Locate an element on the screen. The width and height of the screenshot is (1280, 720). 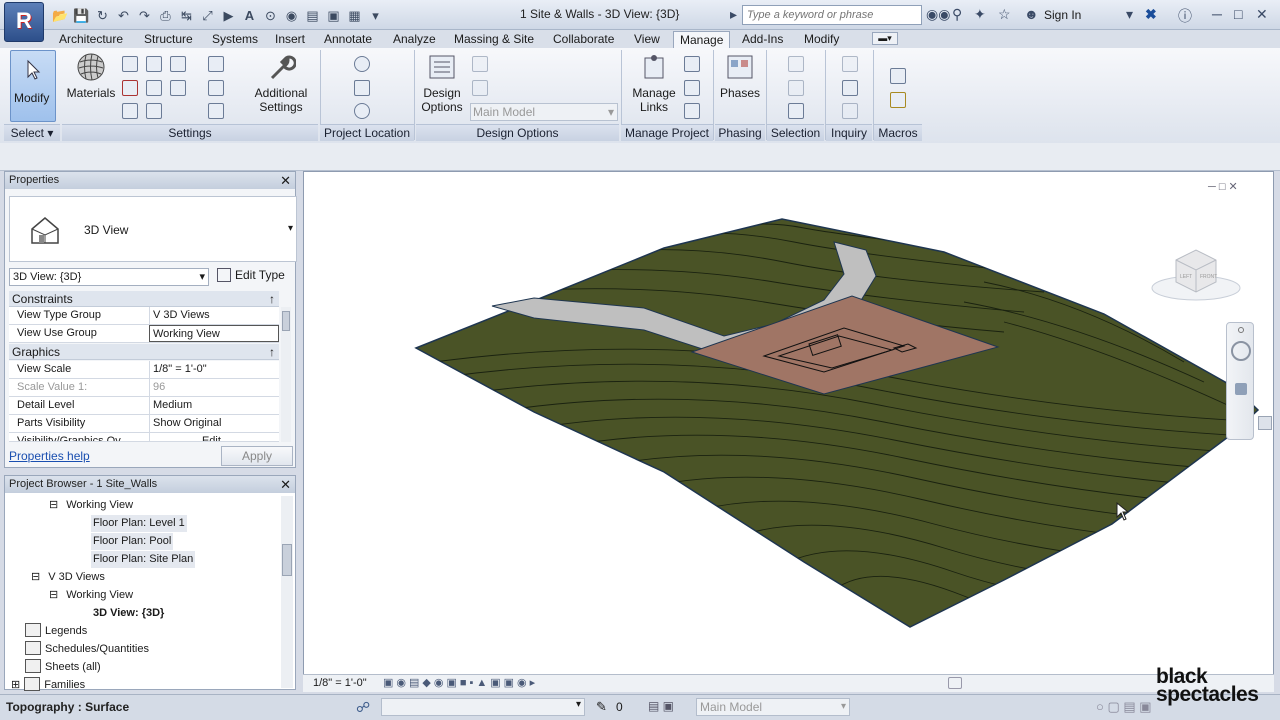
tab-manage: Manage is located at coordinates (702, 40).